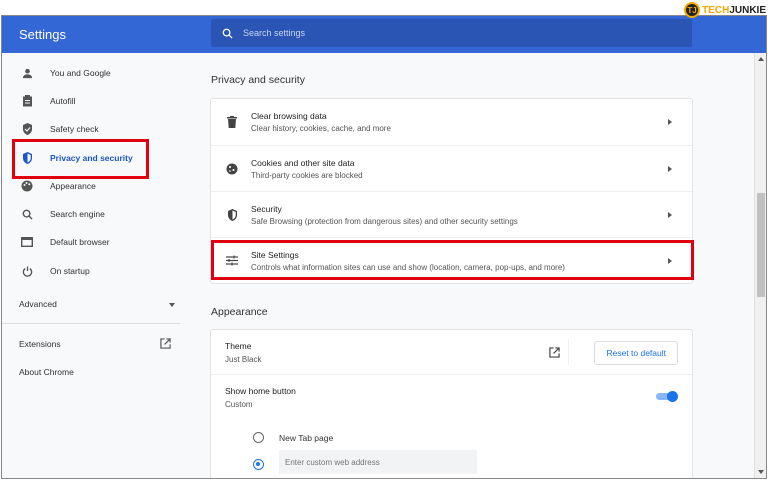  What do you see at coordinates (378, 462) in the screenshot?
I see `custom-address-input` at bounding box center [378, 462].